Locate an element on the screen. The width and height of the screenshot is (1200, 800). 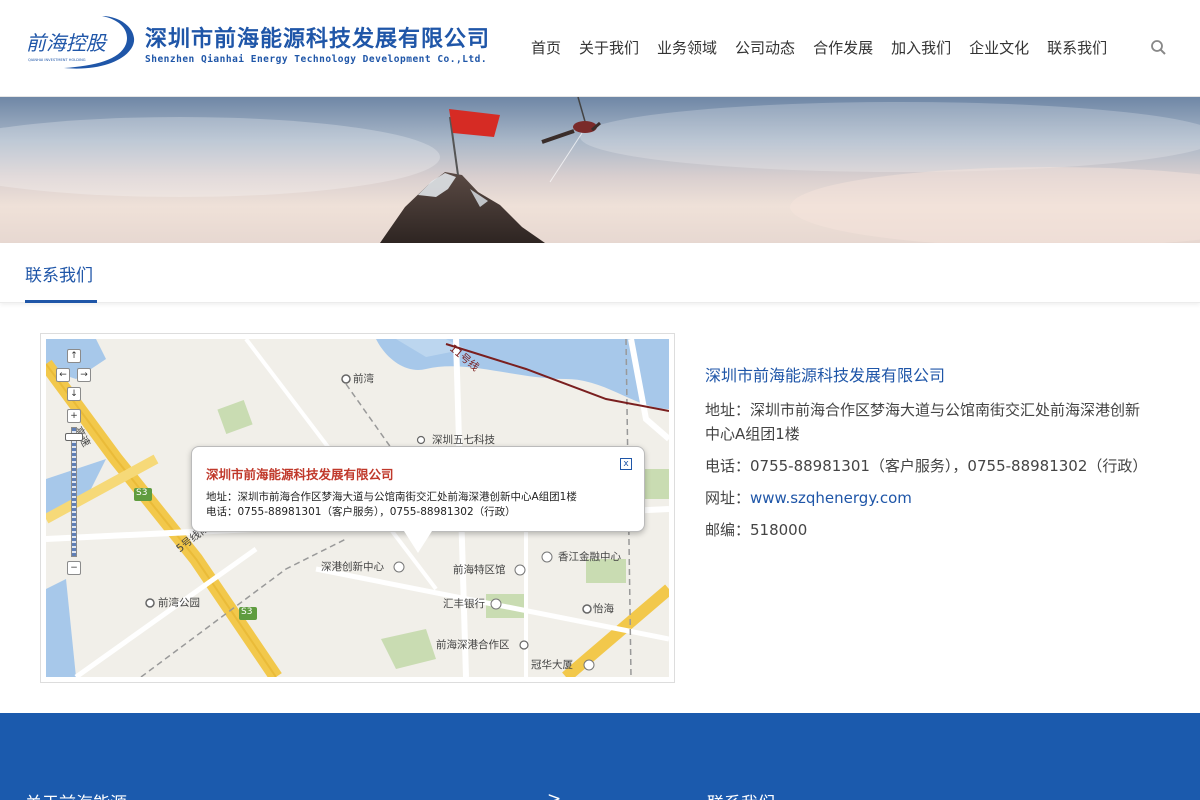
map-label-s3-a: S3 is located at coordinates (142, 493).